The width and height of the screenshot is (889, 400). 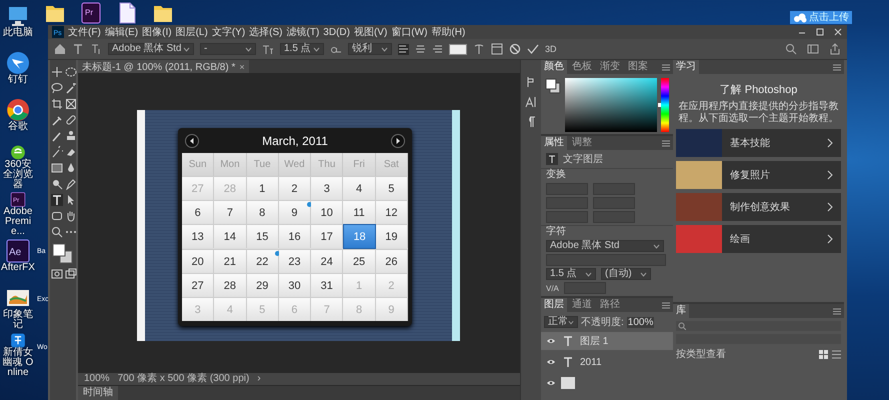 I want to click on search-field, so click(x=758, y=326).